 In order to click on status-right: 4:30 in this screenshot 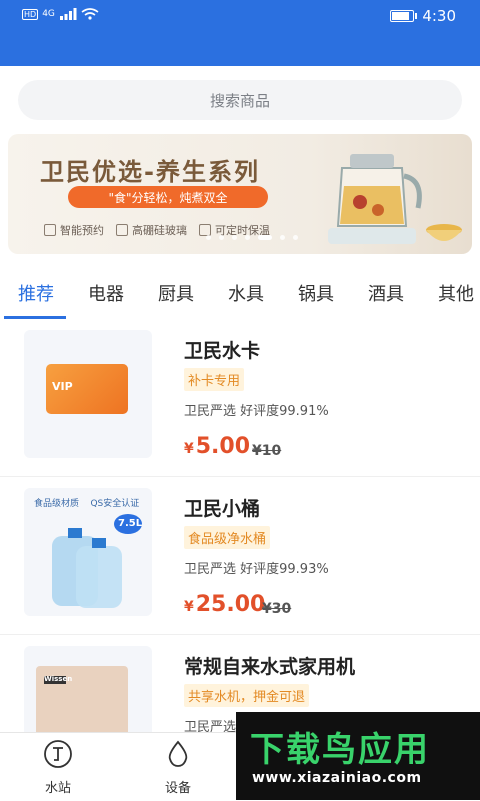, I will do `click(423, 16)`.